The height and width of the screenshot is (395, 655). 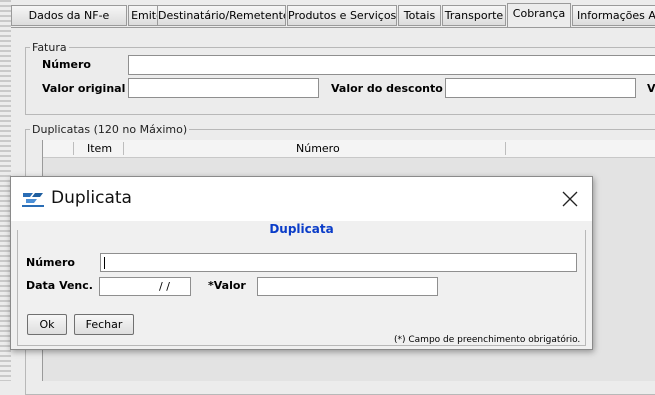 What do you see at coordinates (349, 149) in the screenshot?
I see `duplicatas-table-header: Item Número` at bounding box center [349, 149].